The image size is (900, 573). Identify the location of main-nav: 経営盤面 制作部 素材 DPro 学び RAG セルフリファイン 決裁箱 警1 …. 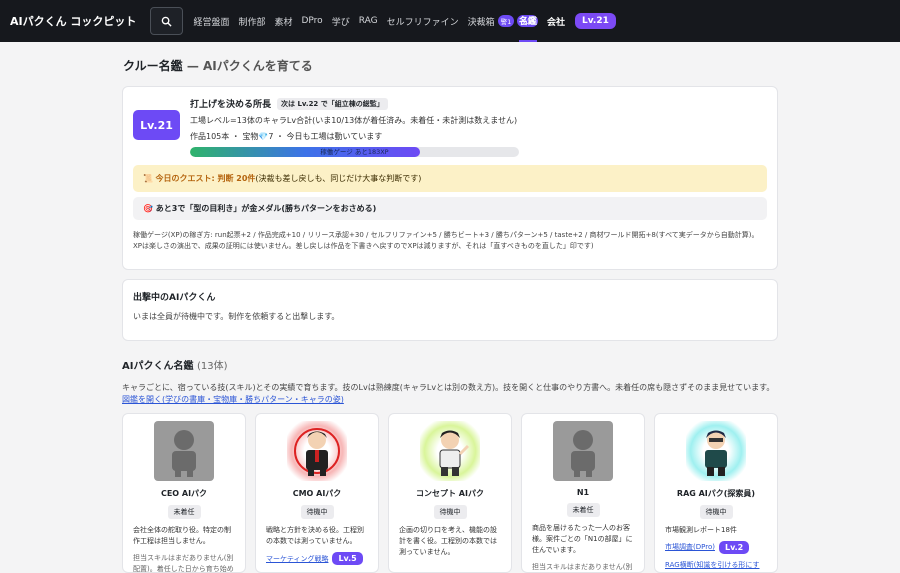
(366, 21).